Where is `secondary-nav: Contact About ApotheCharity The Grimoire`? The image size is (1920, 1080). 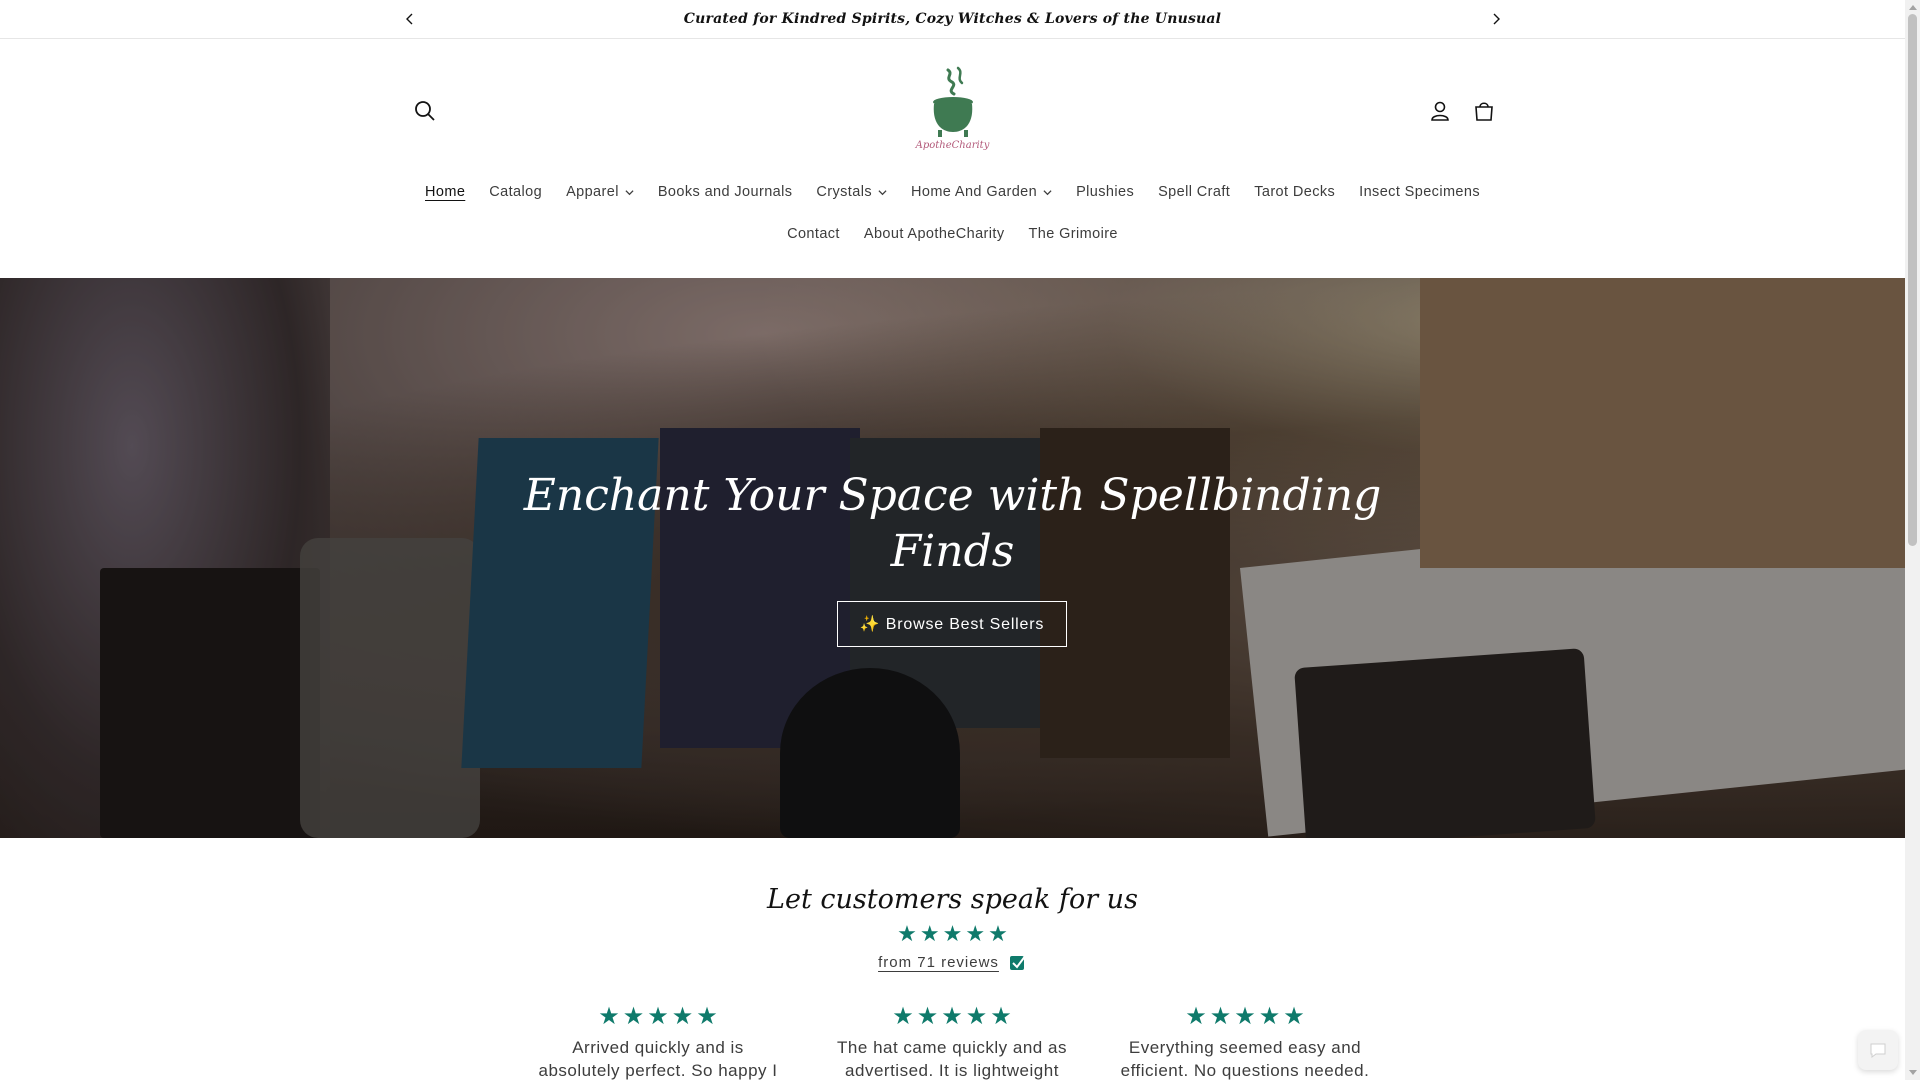 secondary-nav: Contact About ApotheCharity The Grimoire is located at coordinates (952, 234).